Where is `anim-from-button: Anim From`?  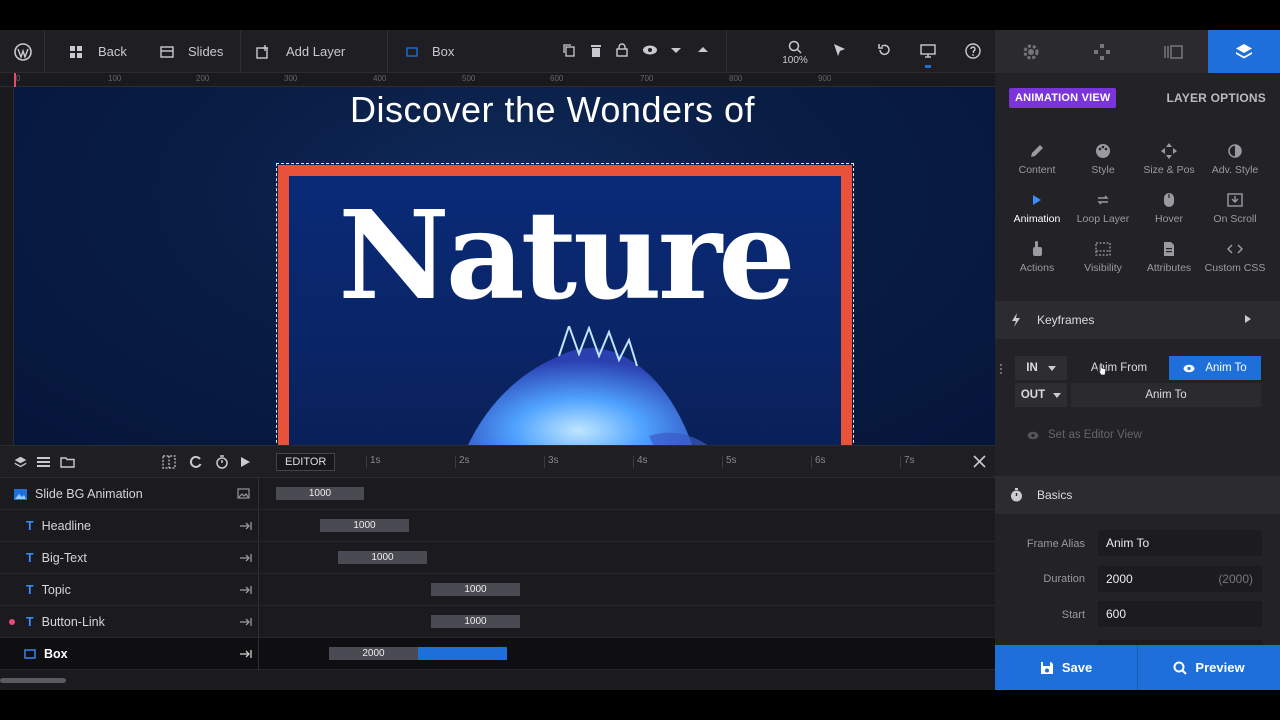 anim-from-button: Anim From is located at coordinates (1119, 368).